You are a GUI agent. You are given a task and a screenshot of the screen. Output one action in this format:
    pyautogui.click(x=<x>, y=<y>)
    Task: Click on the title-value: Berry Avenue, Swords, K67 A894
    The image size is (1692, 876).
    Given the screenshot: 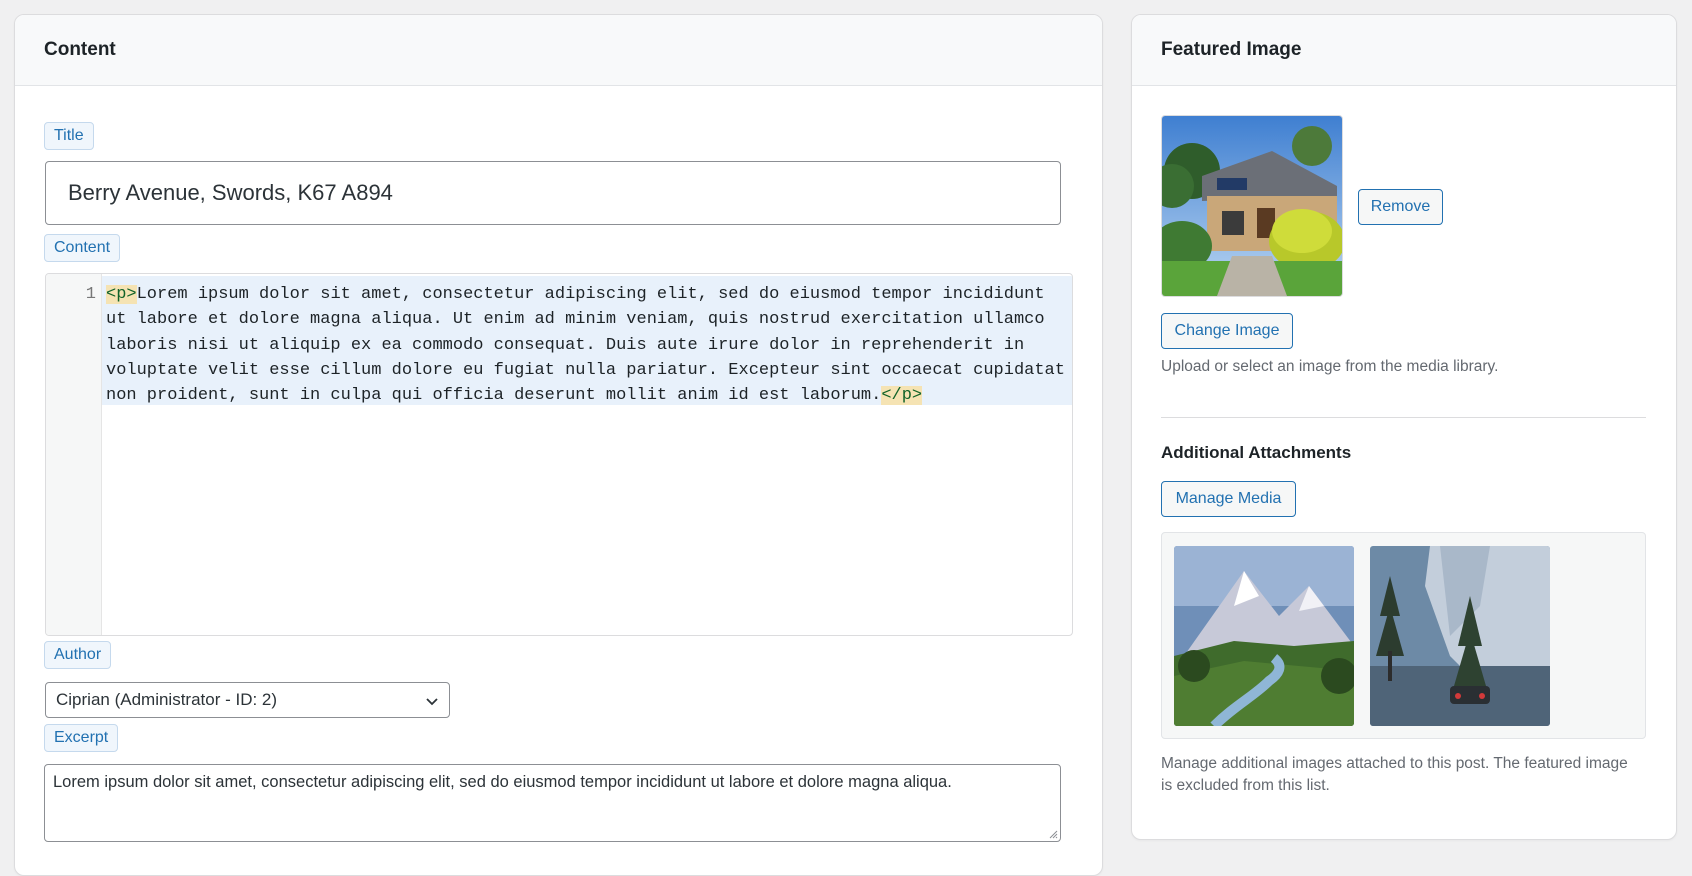 What is the action you would take?
    pyautogui.click(x=230, y=192)
    